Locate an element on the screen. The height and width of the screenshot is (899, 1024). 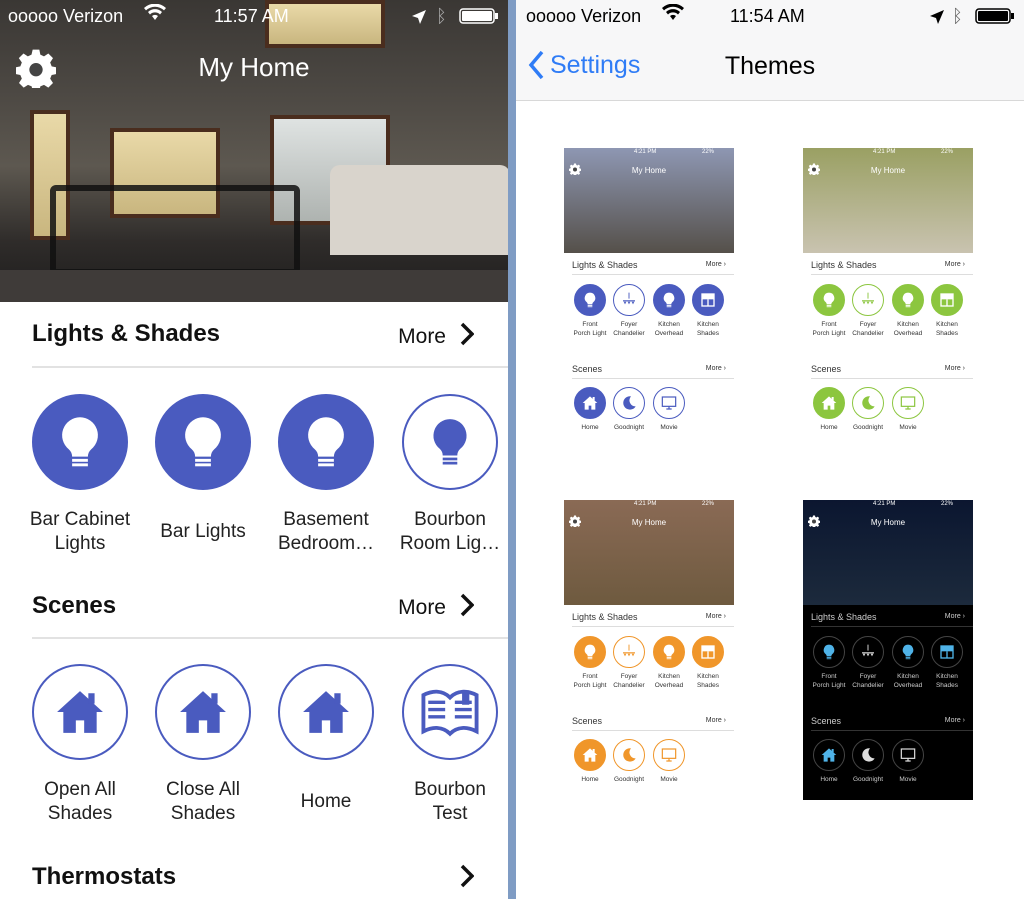
tile-label: Bar Lights is located at coordinates (203, 531).